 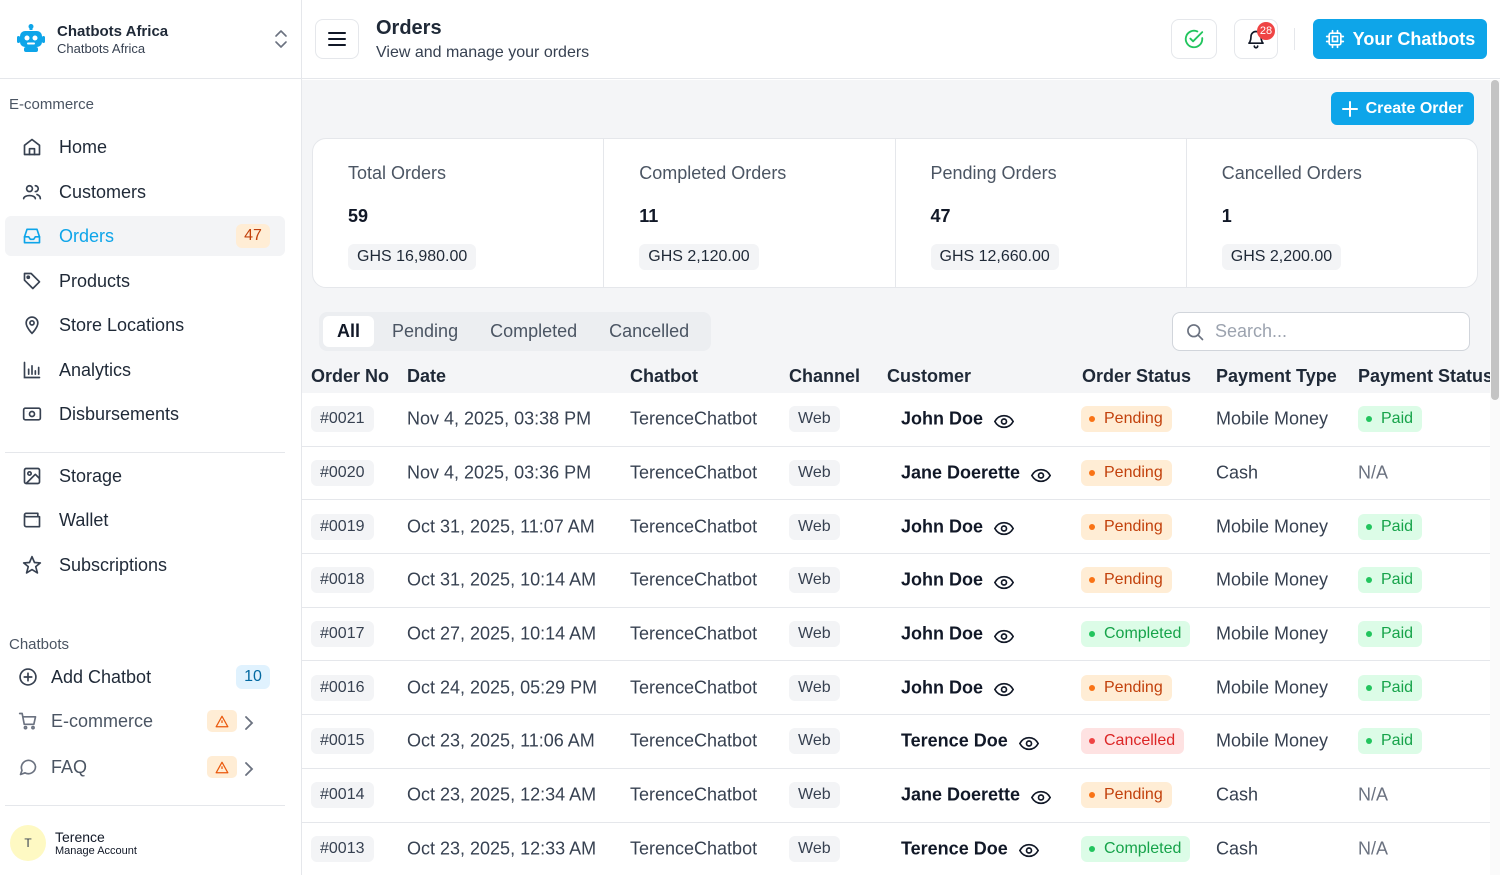 What do you see at coordinates (483, 52) in the screenshot?
I see `page-subtitle: View and manage your orders` at bounding box center [483, 52].